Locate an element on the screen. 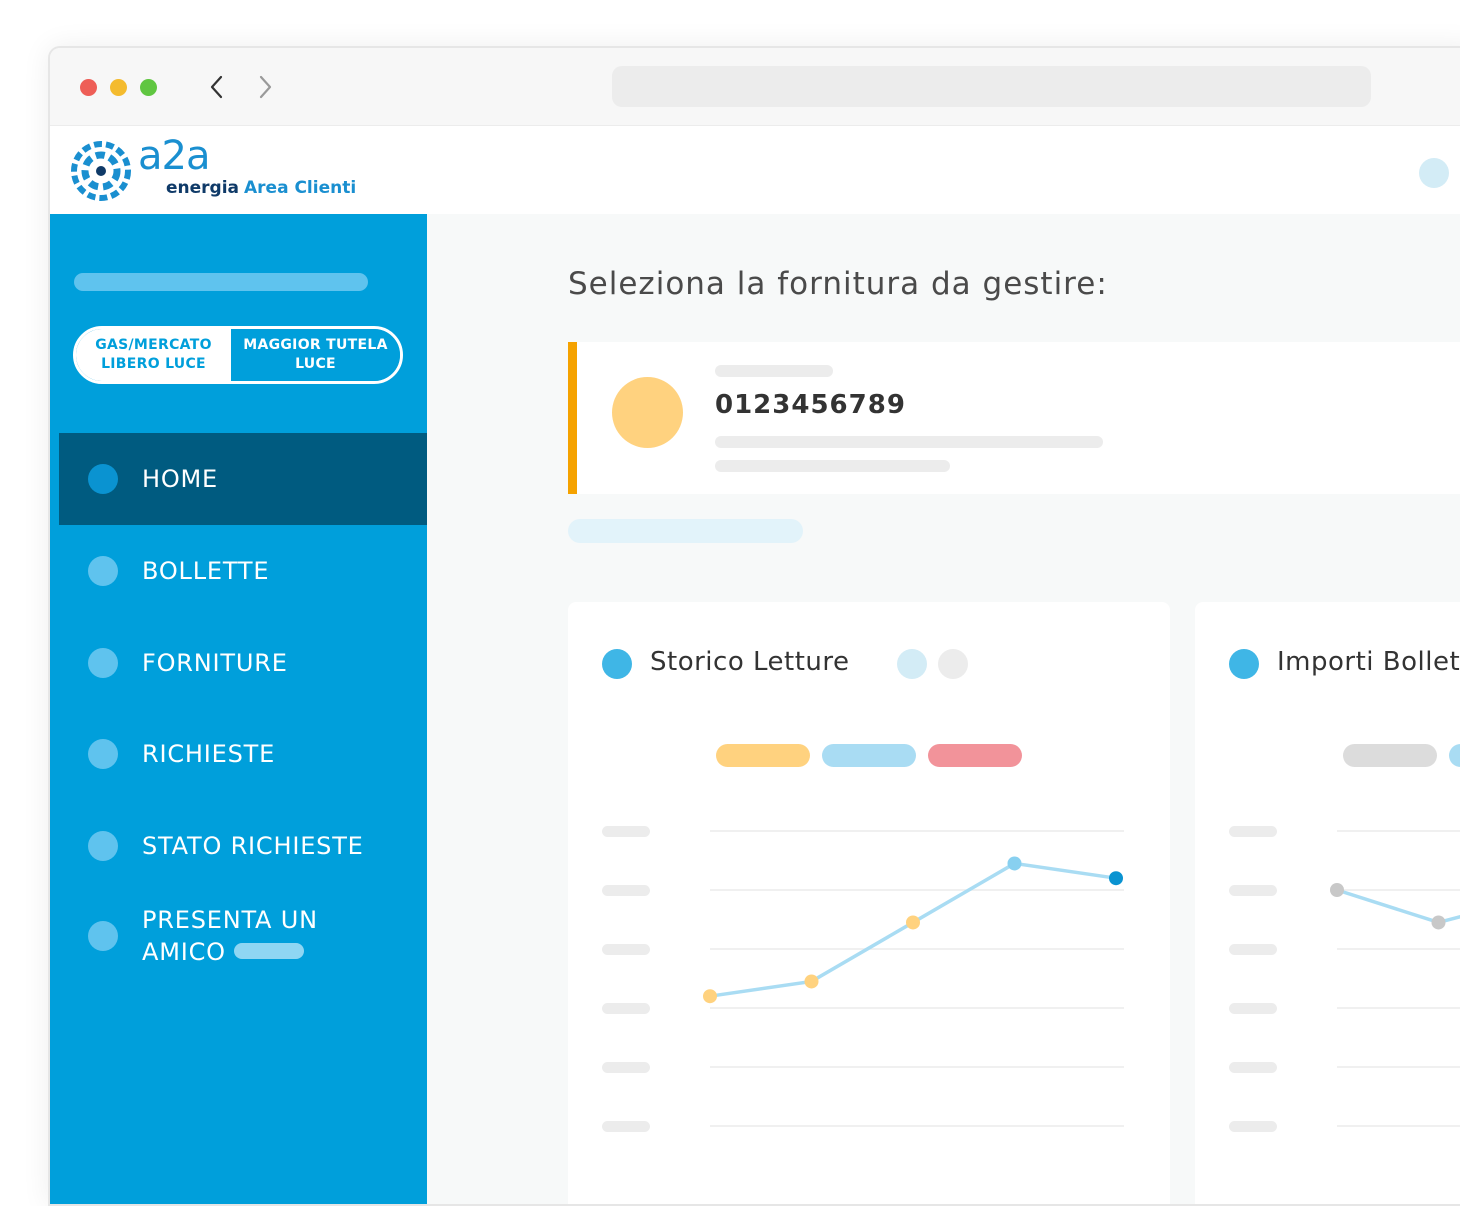  stato-richieste-bullet-icon is located at coordinates (103, 846).